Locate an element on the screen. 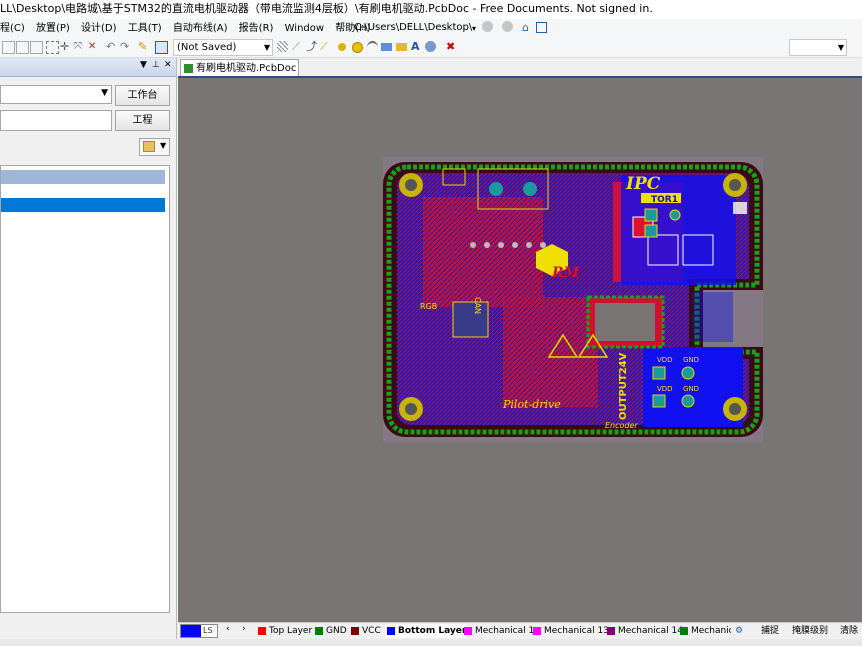 The height and width of the screenshot is (646, 862). tree-row-project is located at coordinates (83, 177).